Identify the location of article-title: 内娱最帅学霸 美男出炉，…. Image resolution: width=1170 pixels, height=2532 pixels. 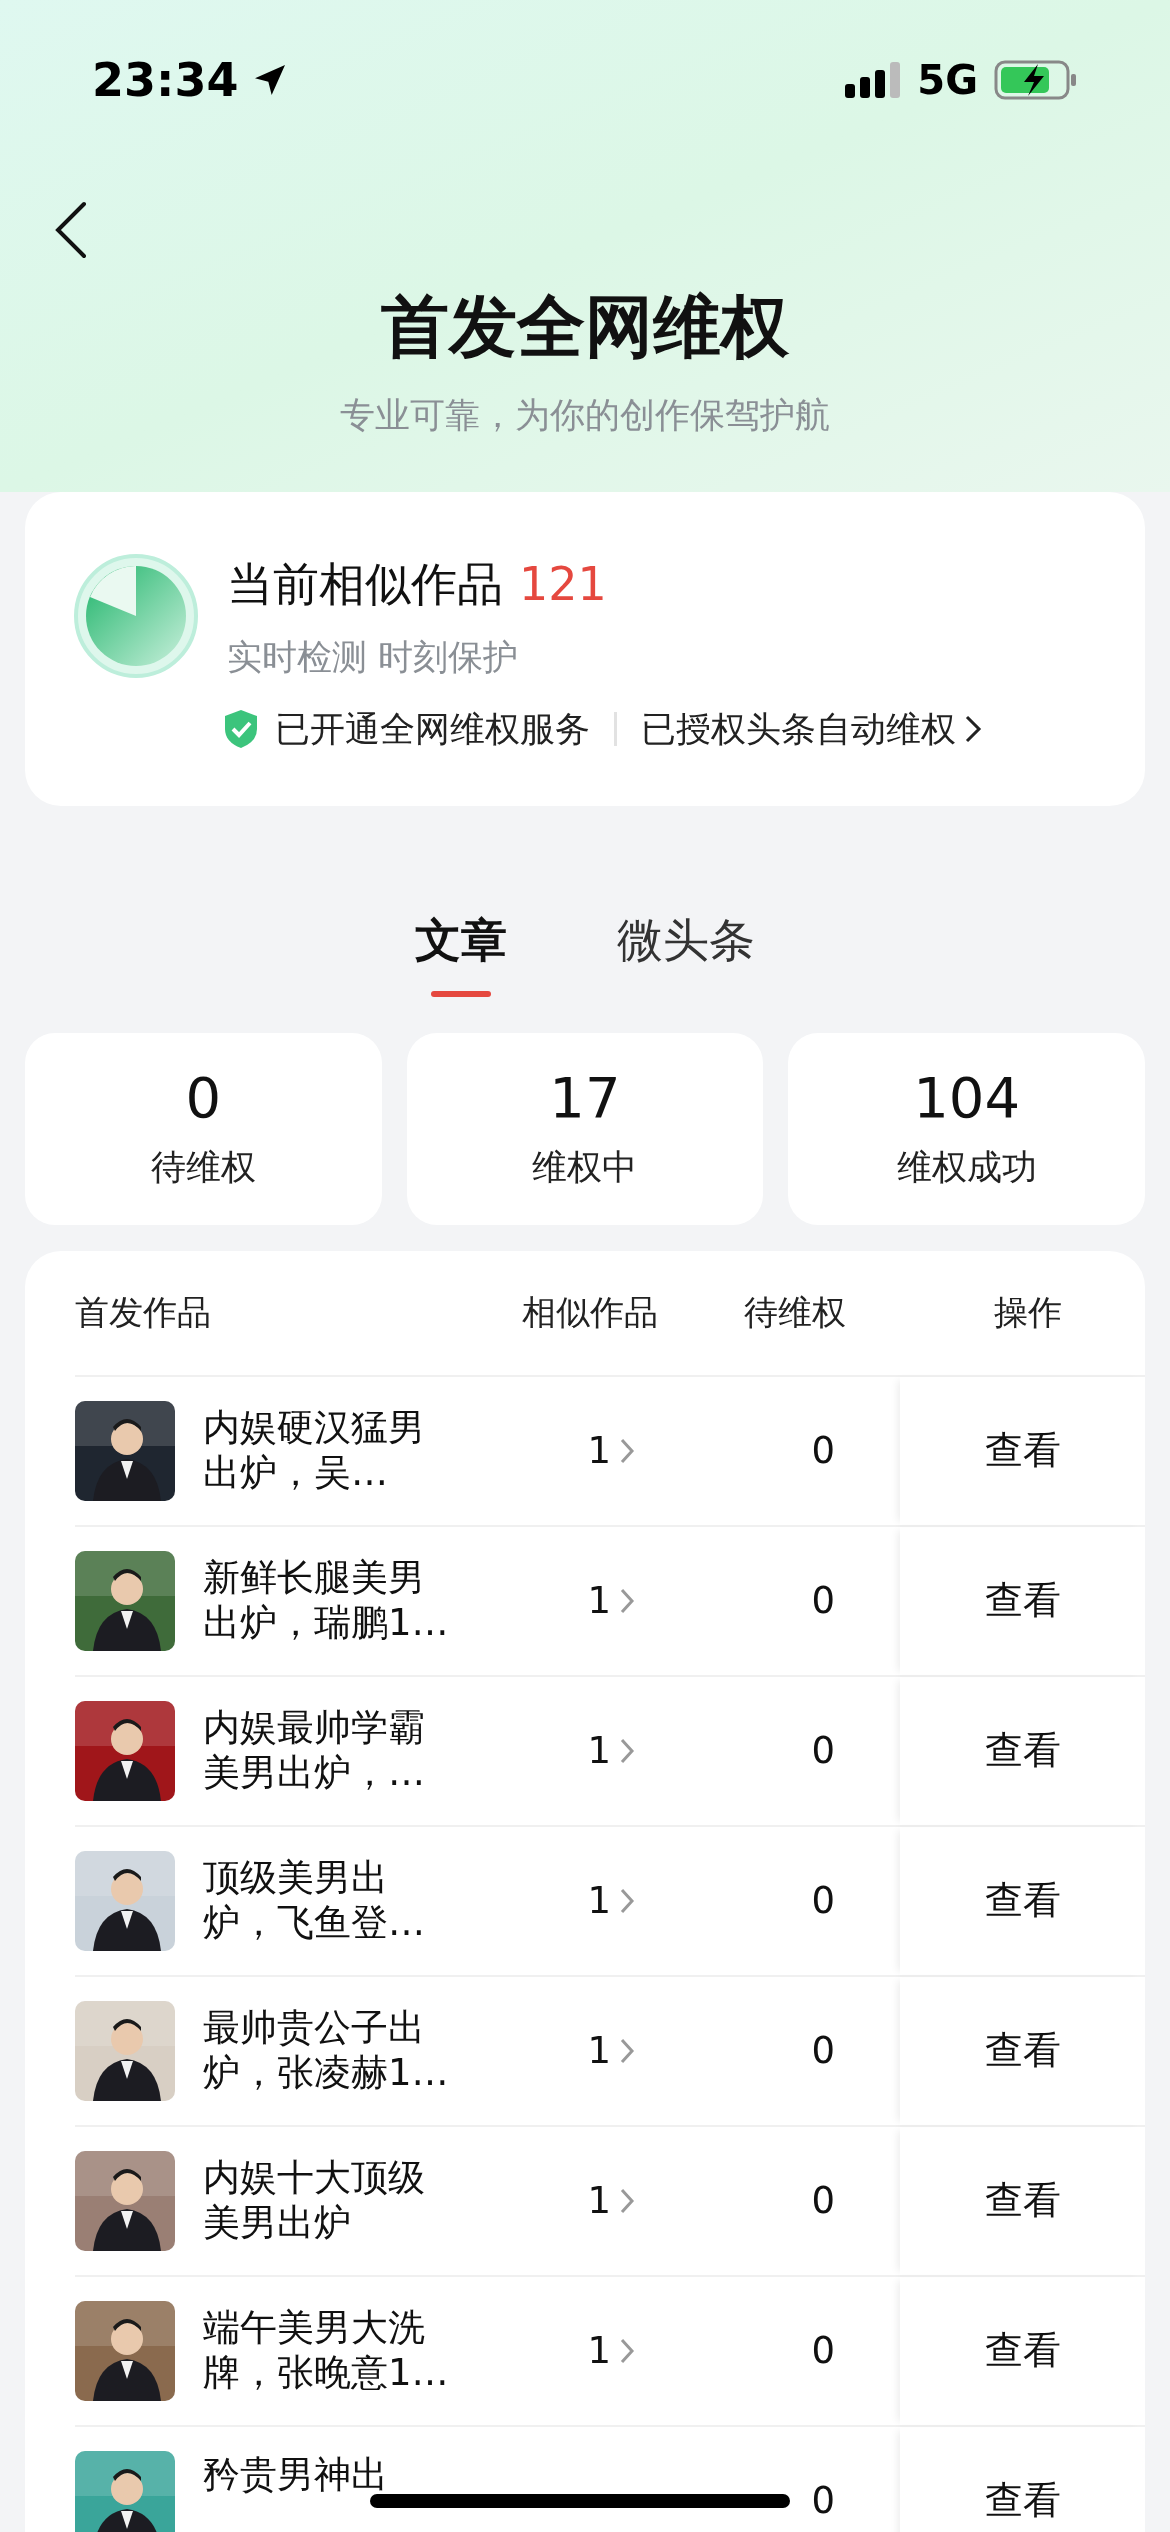
(314, 1750).